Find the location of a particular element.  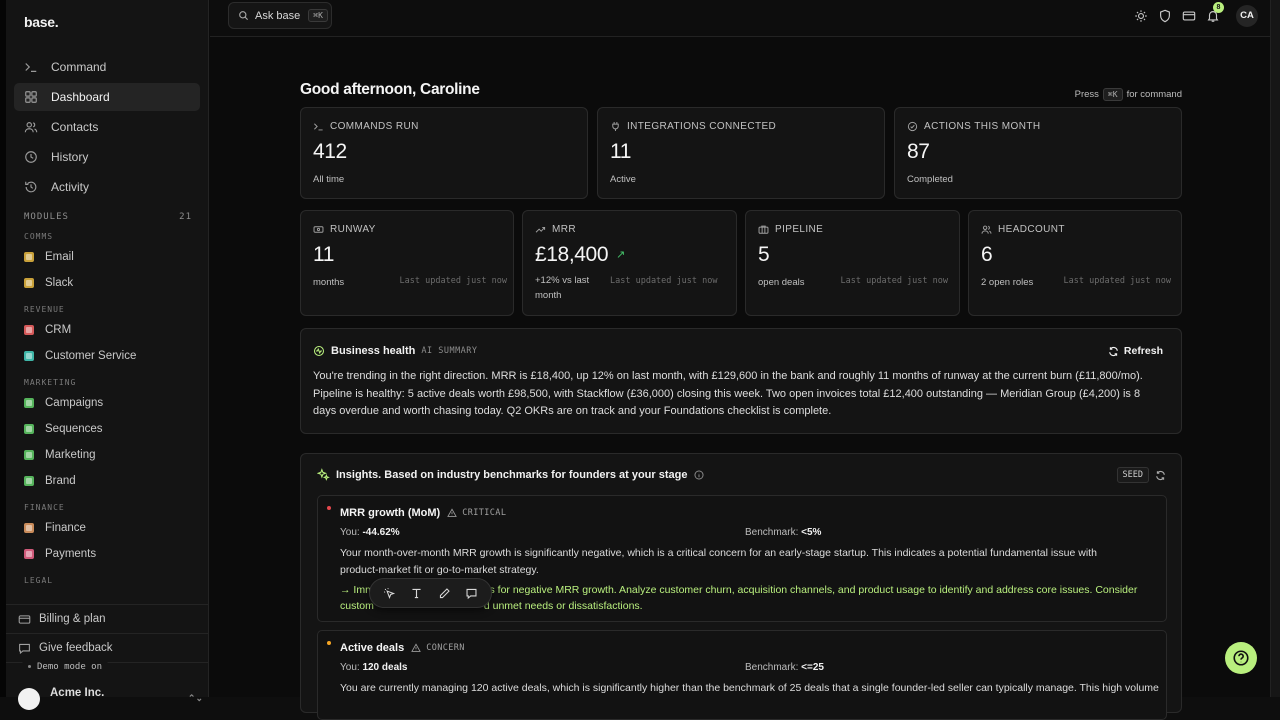

sidebar-item-activity: Activity is located at coordinates (107, 187).